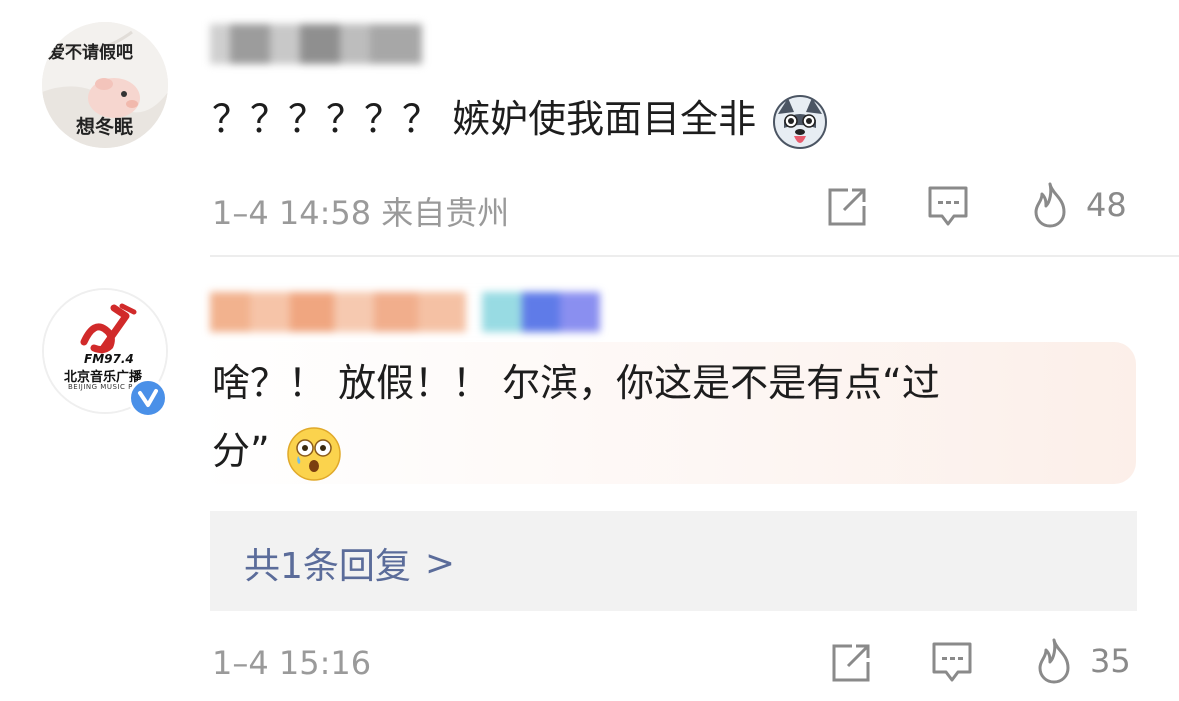 The height and width of the screenshot is (701, 1179). Describe the element at coordinates (109, 359) in the screenshot. I see `avatar-caption-fm: FM97.4` at that location.